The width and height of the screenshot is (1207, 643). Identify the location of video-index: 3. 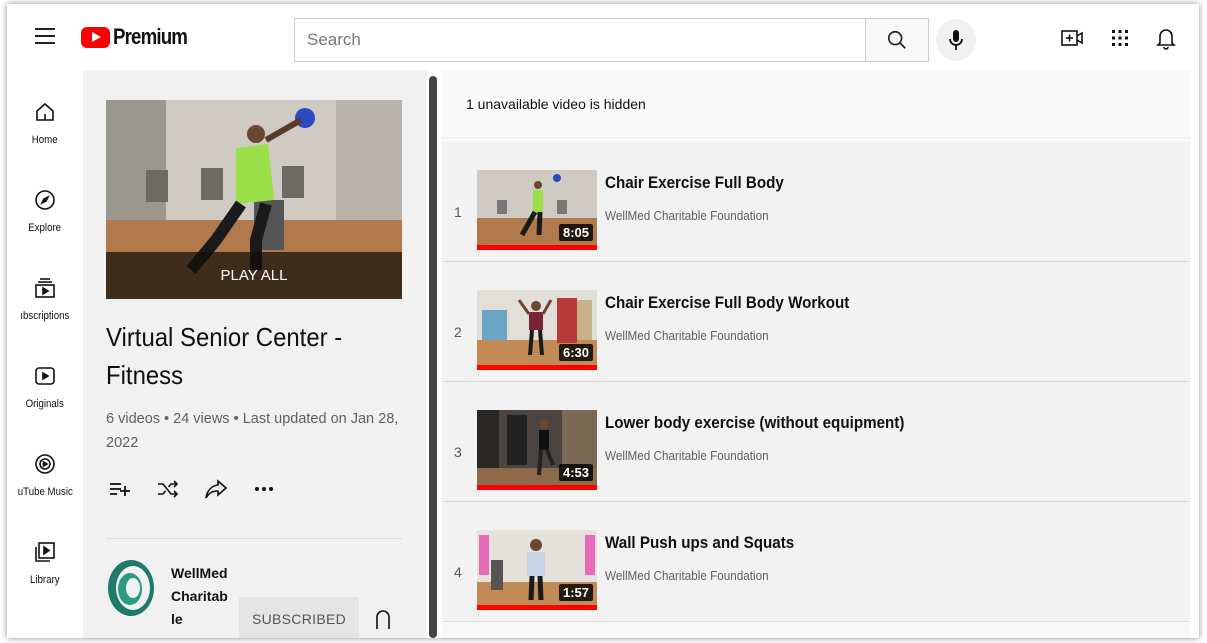
(458, 452).